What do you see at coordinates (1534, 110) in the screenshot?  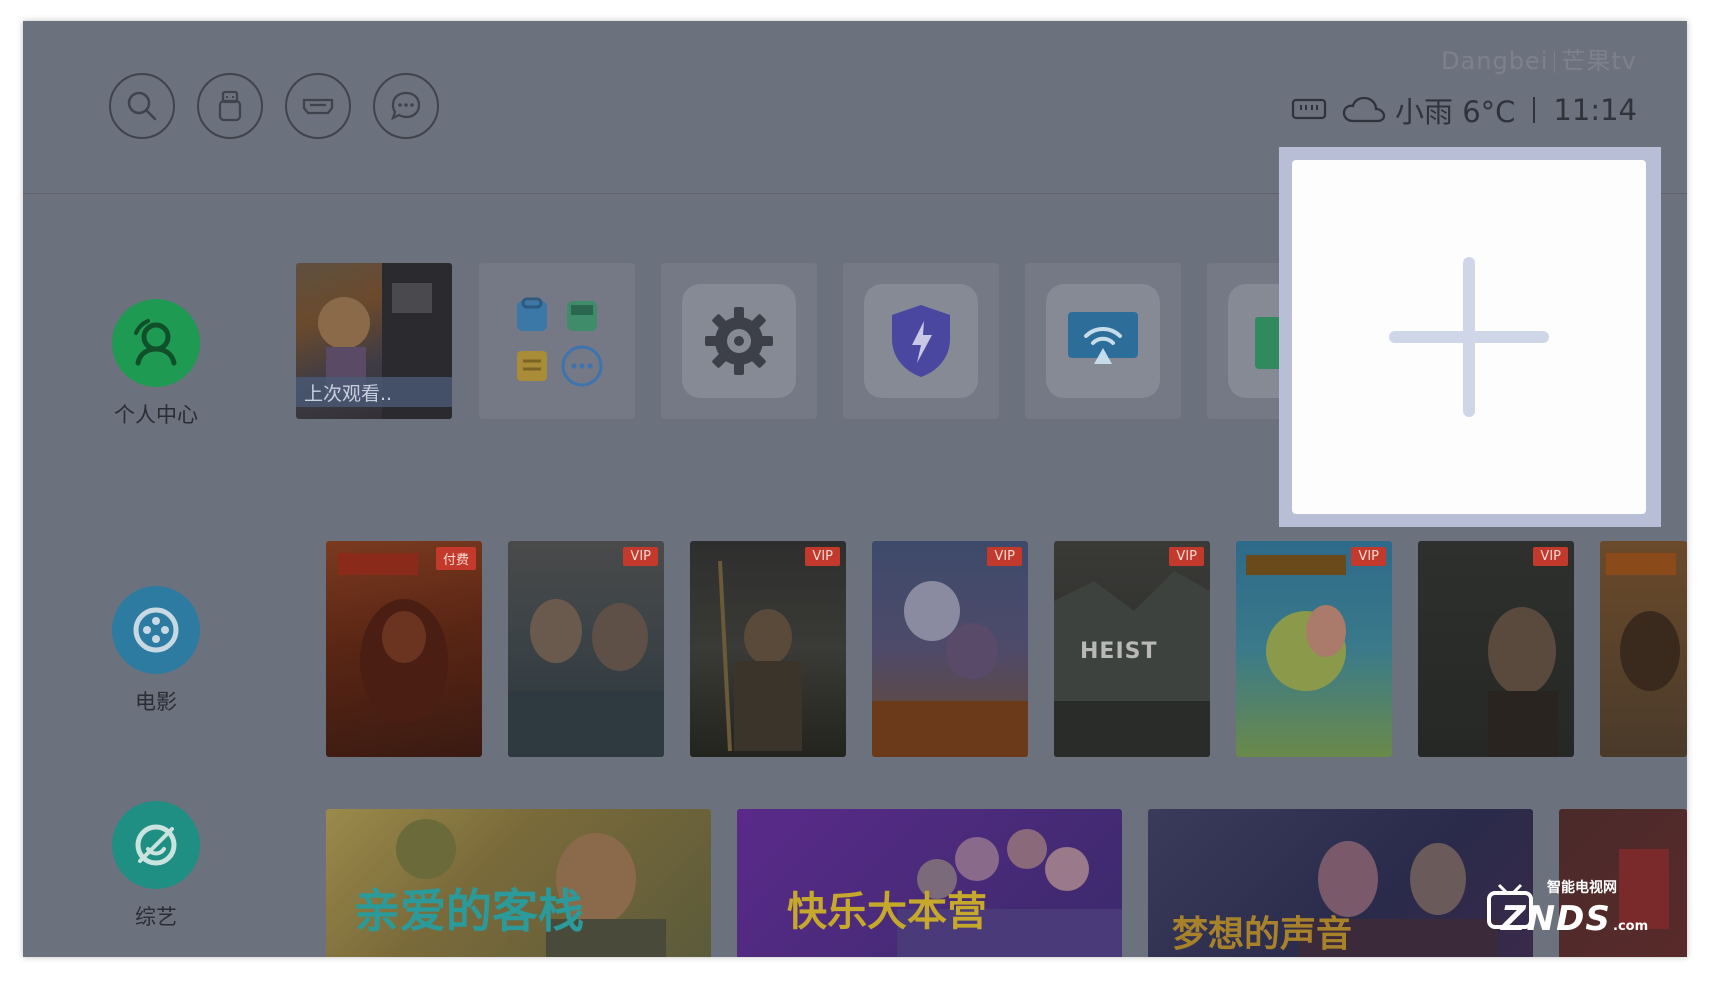 I see `status-divider` at bounding box center [1534, 110].